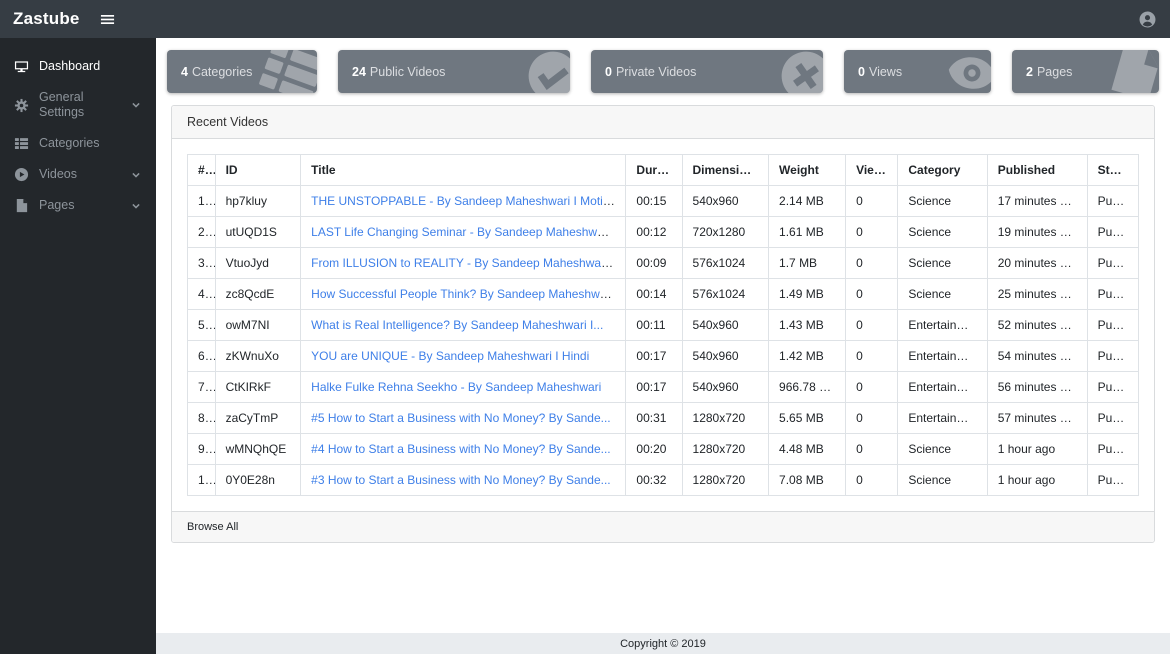 This screenshot has width=1170, height=654. I want to click on duration-cell: 00:11, so click(654, 325).